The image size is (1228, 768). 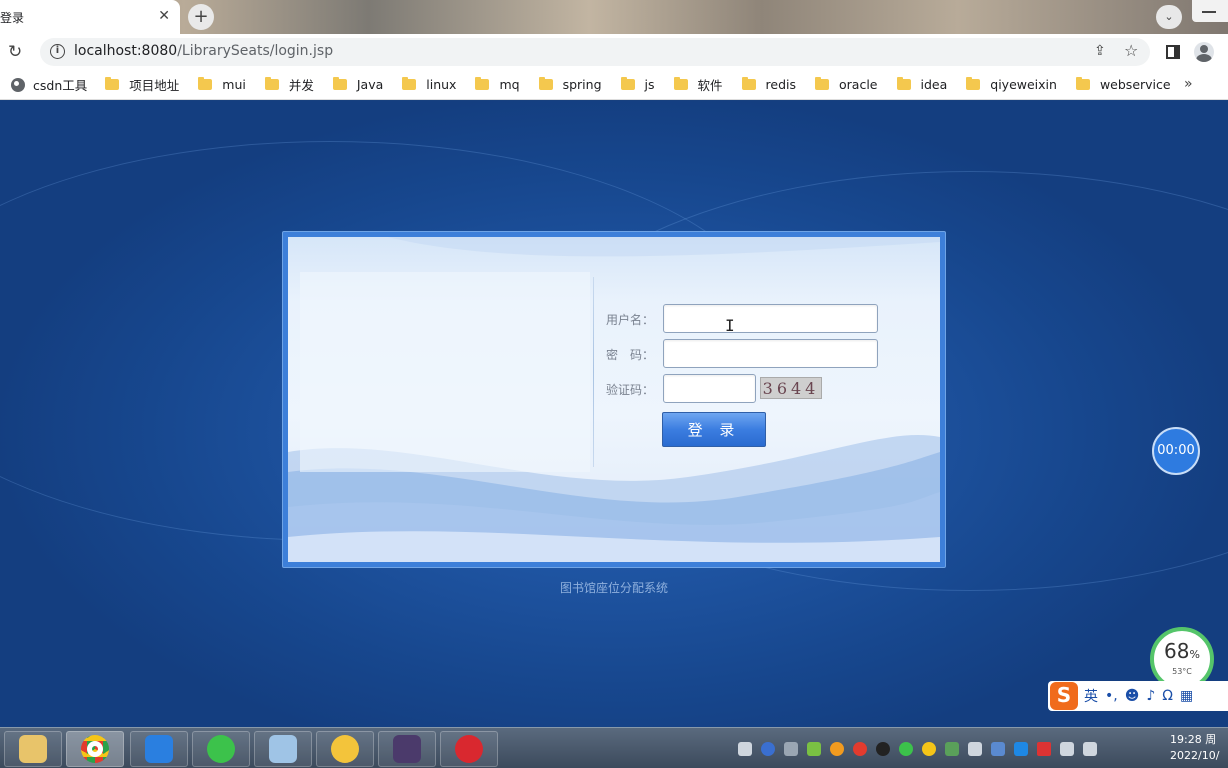 What do you see at coordinates (593, 372) in the screenshot?
I see `panel-divider` at bounding box center [593, 372].